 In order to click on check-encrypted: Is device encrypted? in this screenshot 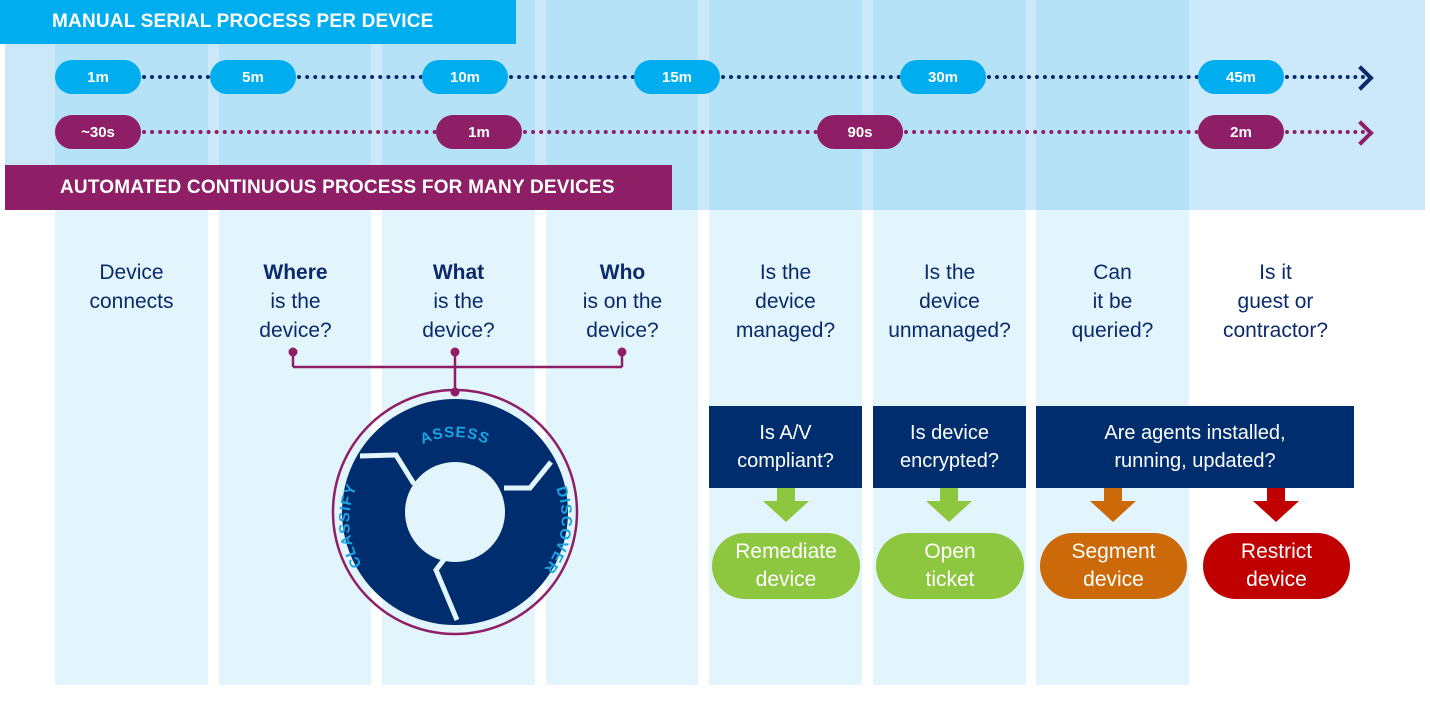, I will do `click(949, 447)`.